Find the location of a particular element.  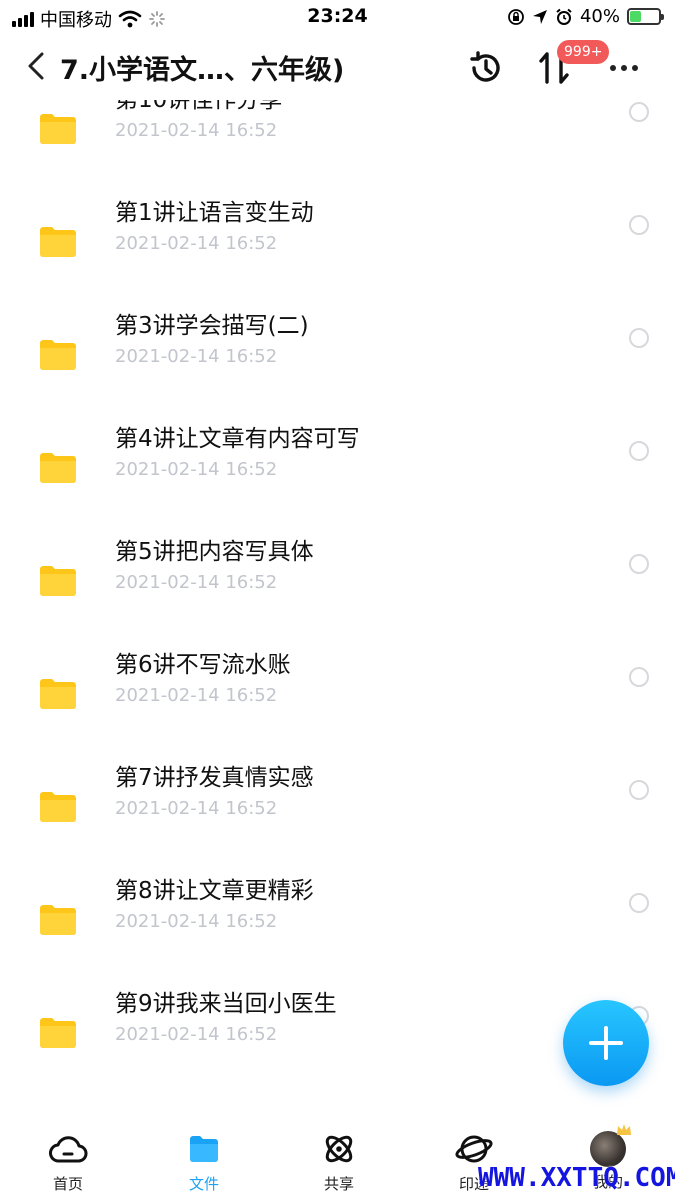

folder-row: 第10讲佳作分享 2021-02-14 16:52 is located at coordinates (337, 145).